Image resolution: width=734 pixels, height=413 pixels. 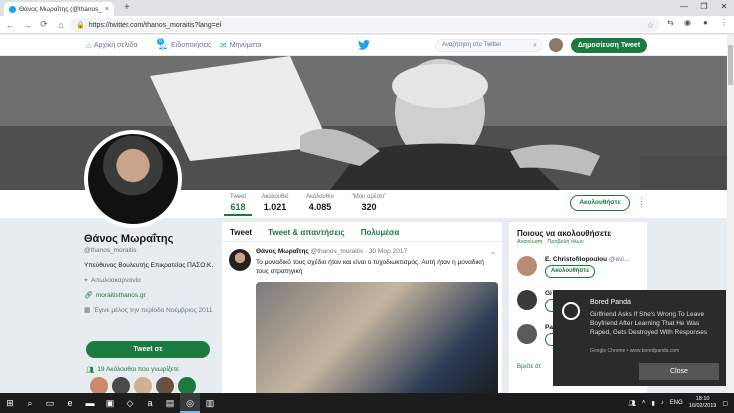 What do you see at coordinates (380, 234) in the screenshot?
I see `tab-media: Πολυμέσα` at bounding box center [380, 234].